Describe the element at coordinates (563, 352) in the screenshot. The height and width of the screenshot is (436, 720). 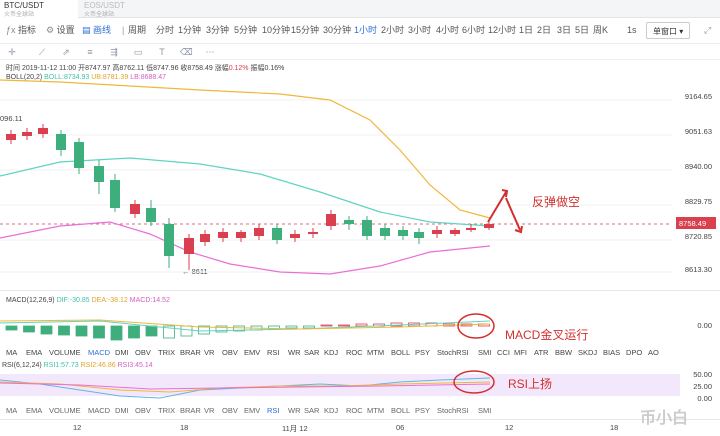
I see `indicator-tab: BBW` at that location.